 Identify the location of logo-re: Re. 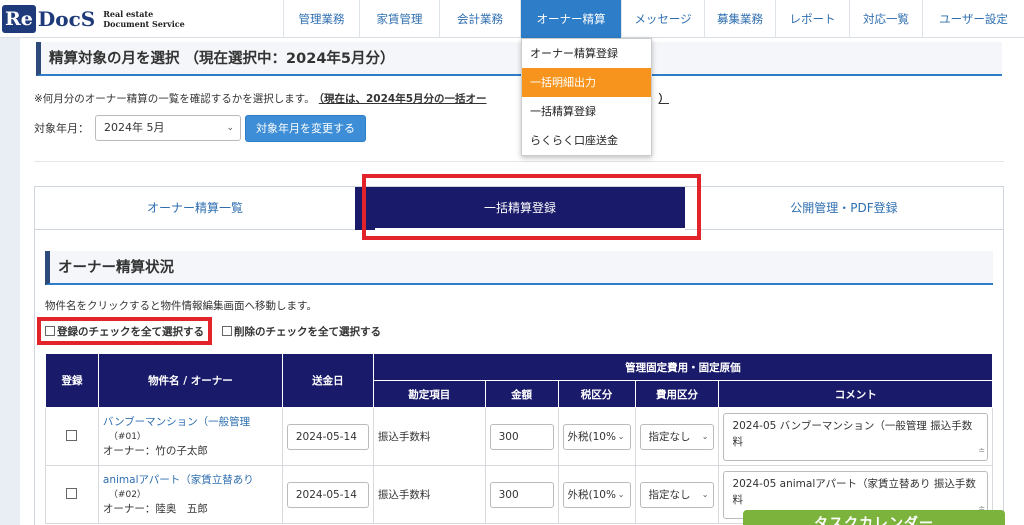
(19, 19).